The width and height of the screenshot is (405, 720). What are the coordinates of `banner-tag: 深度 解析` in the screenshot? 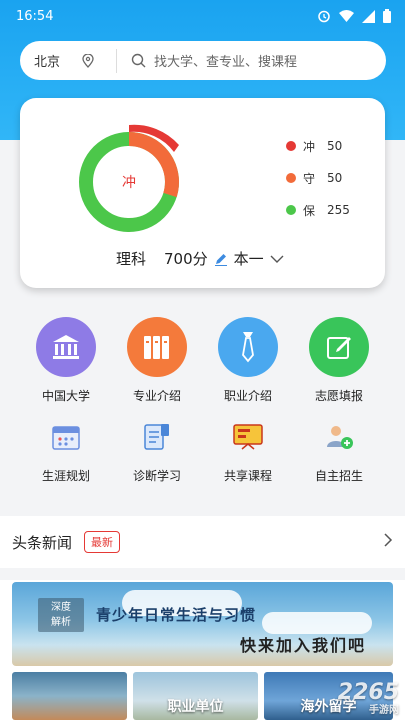 It's located at (61, 615).